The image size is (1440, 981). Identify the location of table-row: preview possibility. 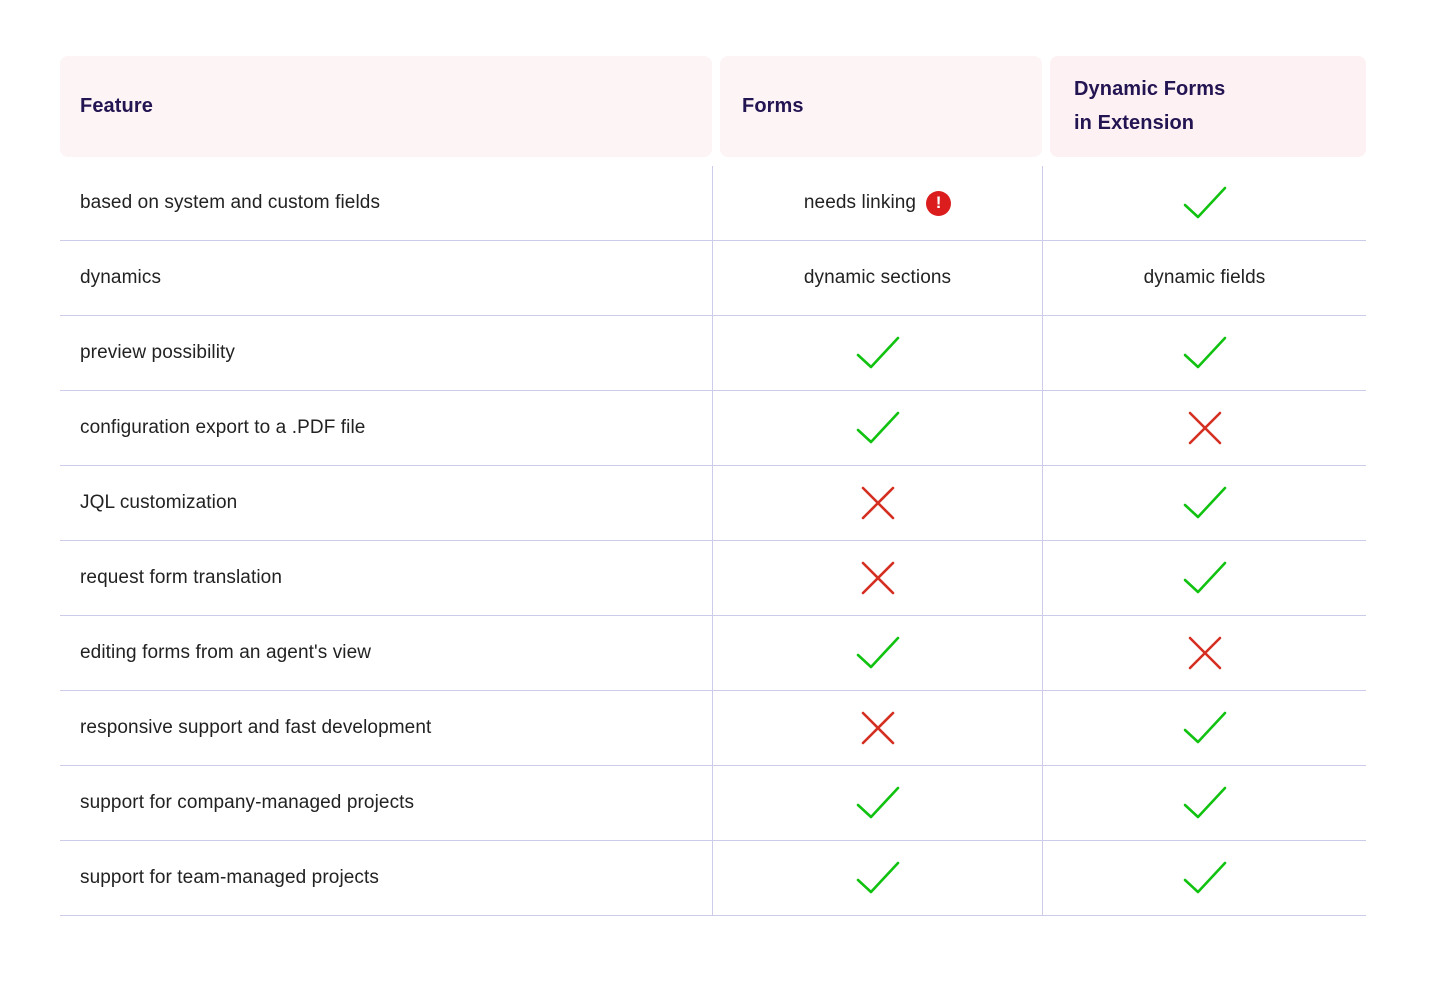
(713, 353).